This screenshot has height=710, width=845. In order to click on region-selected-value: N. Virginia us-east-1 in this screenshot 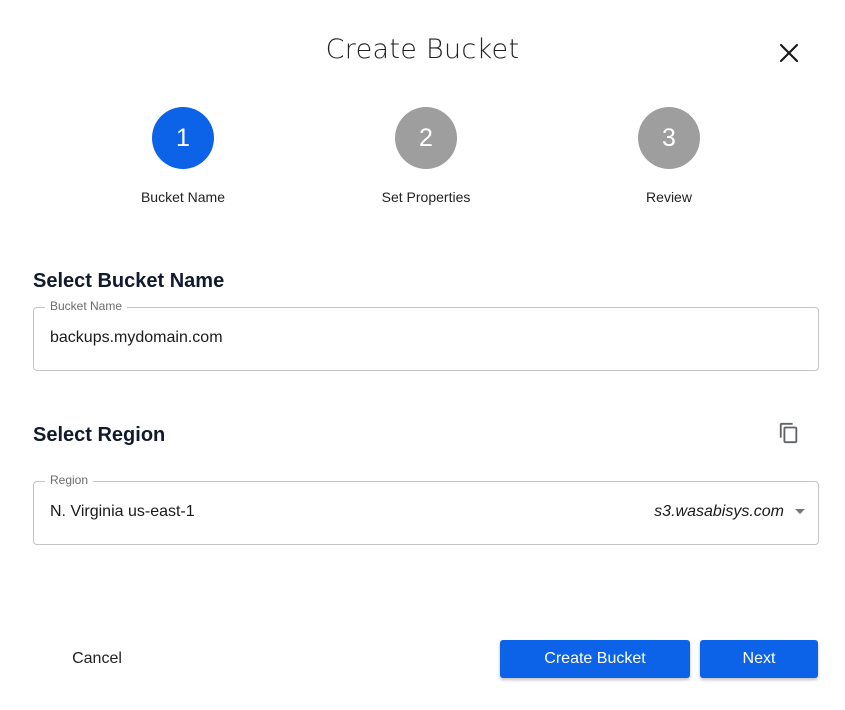, I will do `click(122, 511)`.